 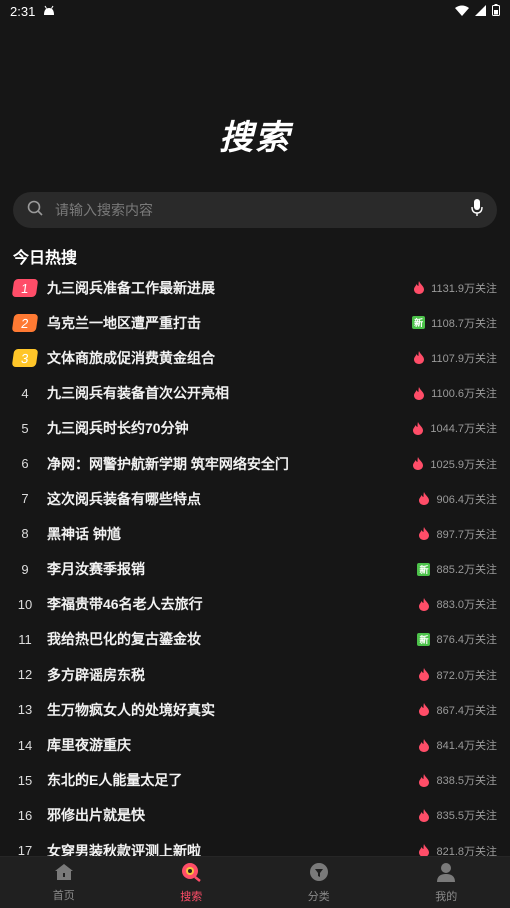 What do you see at coordinates (319, 873) in the screenshot?
I see `category-icon` at bounding box center [319, 873].